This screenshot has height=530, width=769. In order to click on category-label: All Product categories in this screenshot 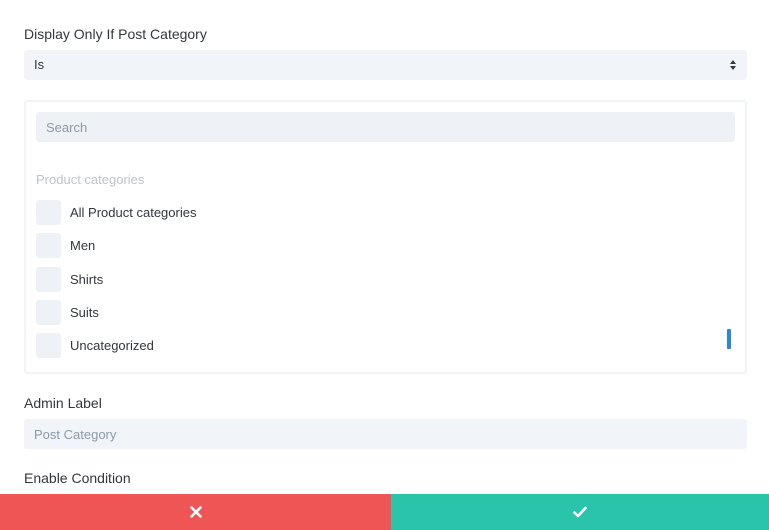, I will do `click(133, 213)`.